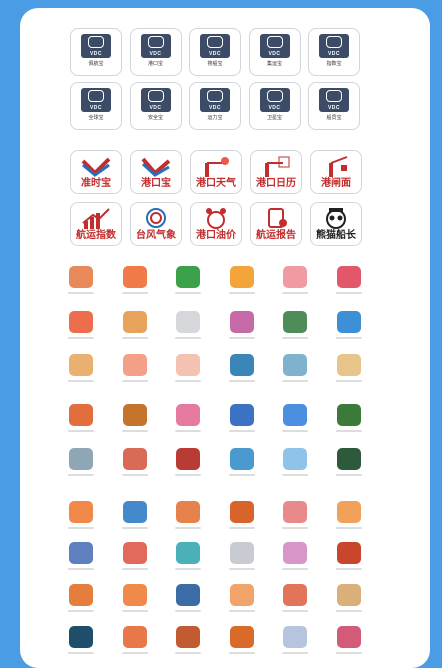 Image resolution: width=442 pixels, height=668 pixels. I want to click on vdc-tile-capacity: VDC 运力宝, so click(215, 106).